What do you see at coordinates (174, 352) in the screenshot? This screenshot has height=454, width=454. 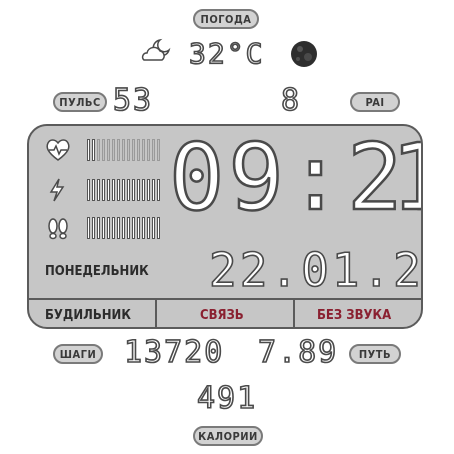 I see `steps-value: 13720` at bounding box center [174, 352].